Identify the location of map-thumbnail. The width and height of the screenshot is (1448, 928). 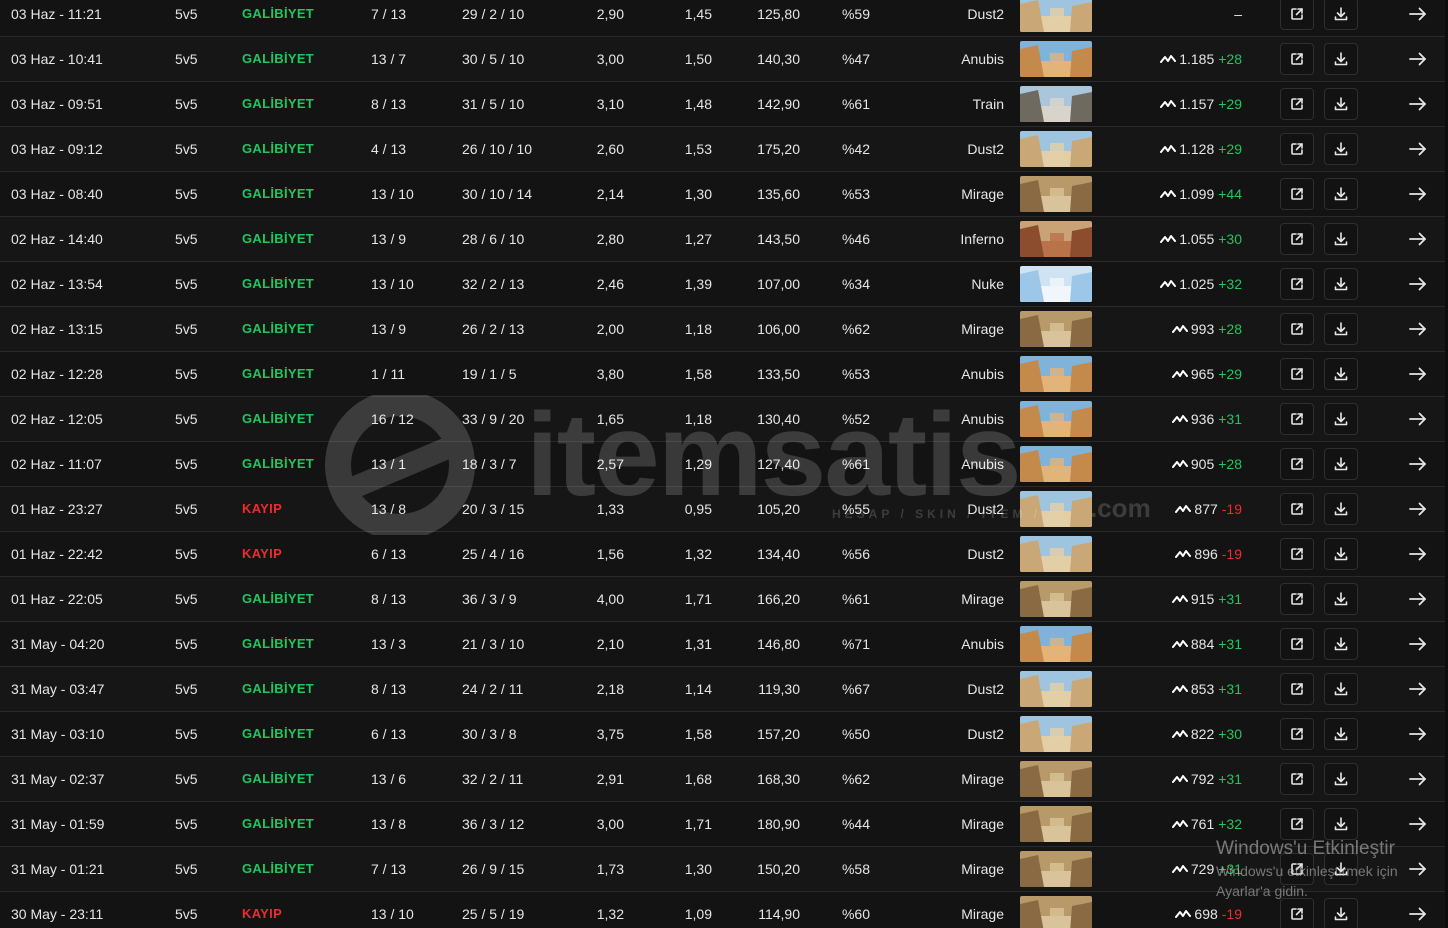
(1056, 644).